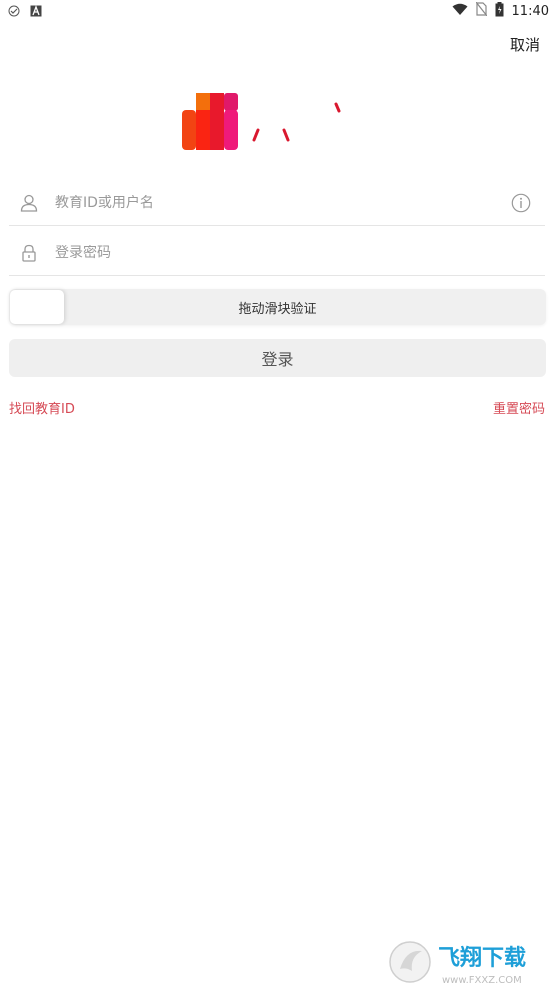 This screenshot has height=997, width=555. Describe the element at coordinates (210, 121) in the screenshot. I see `app-logo` at that location.